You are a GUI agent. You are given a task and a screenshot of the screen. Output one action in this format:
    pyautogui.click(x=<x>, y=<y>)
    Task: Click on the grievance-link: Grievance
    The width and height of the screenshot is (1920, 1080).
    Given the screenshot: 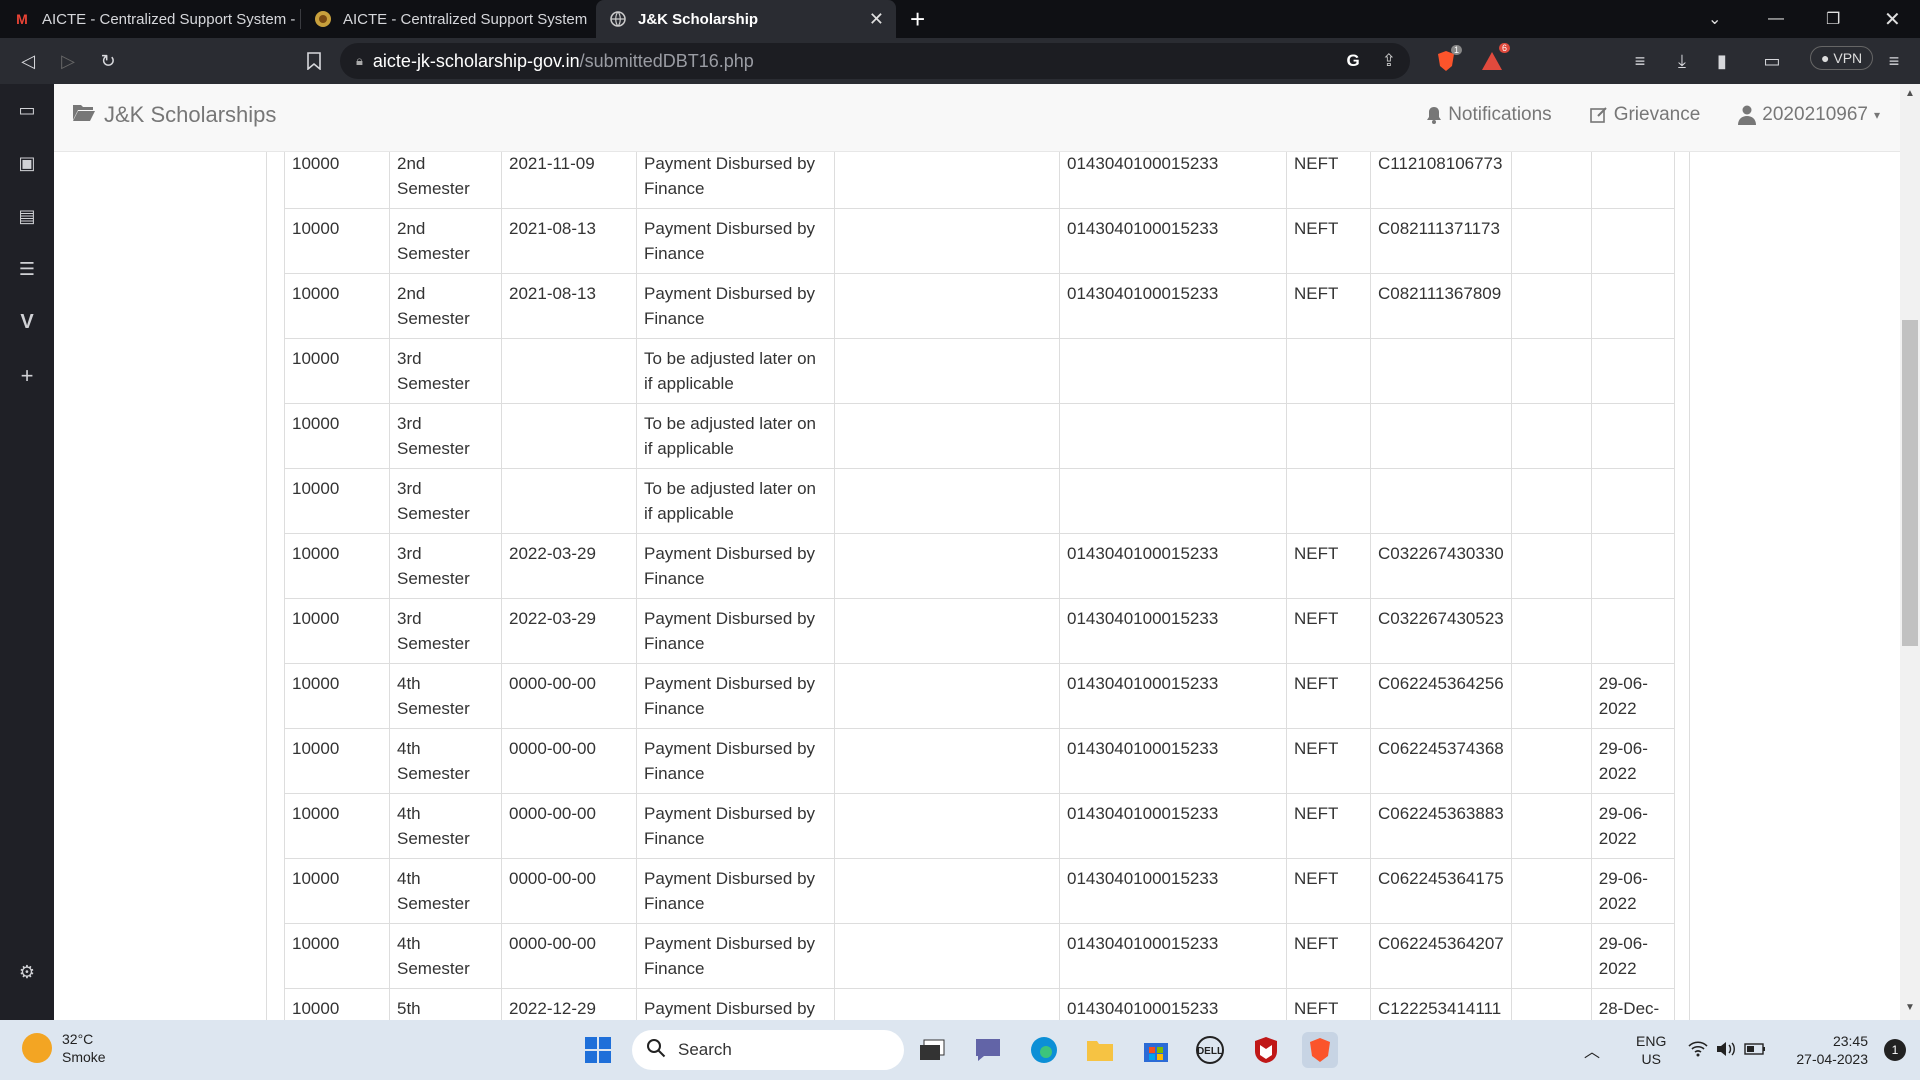 What is the action you would take?
    pyautogui.click(x=1645, y=115)
    